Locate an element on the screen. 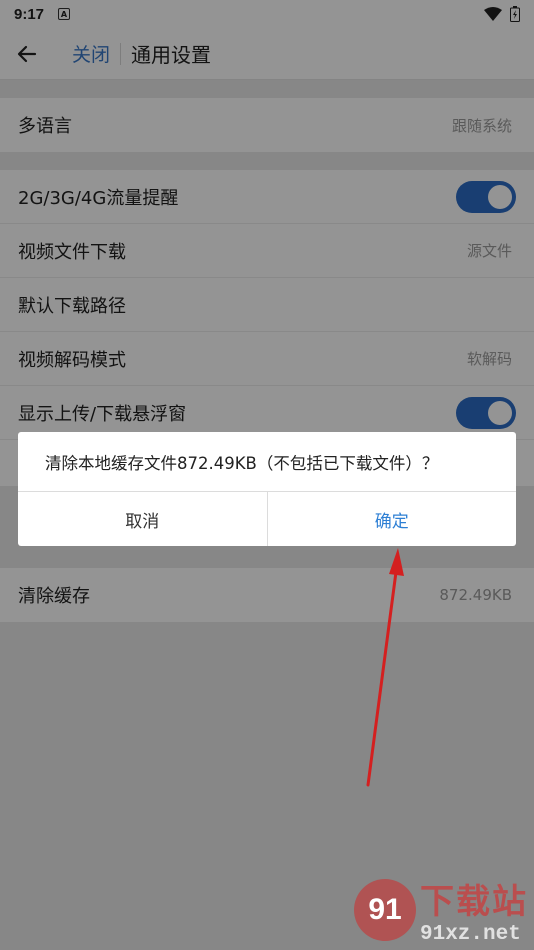 This screenshot has height=950, width=534. confirm-dialog: 清除本地缓存文件872.49KB（不包括已下载文件）？ 取消 确定 is located at coordinates (267, 489).